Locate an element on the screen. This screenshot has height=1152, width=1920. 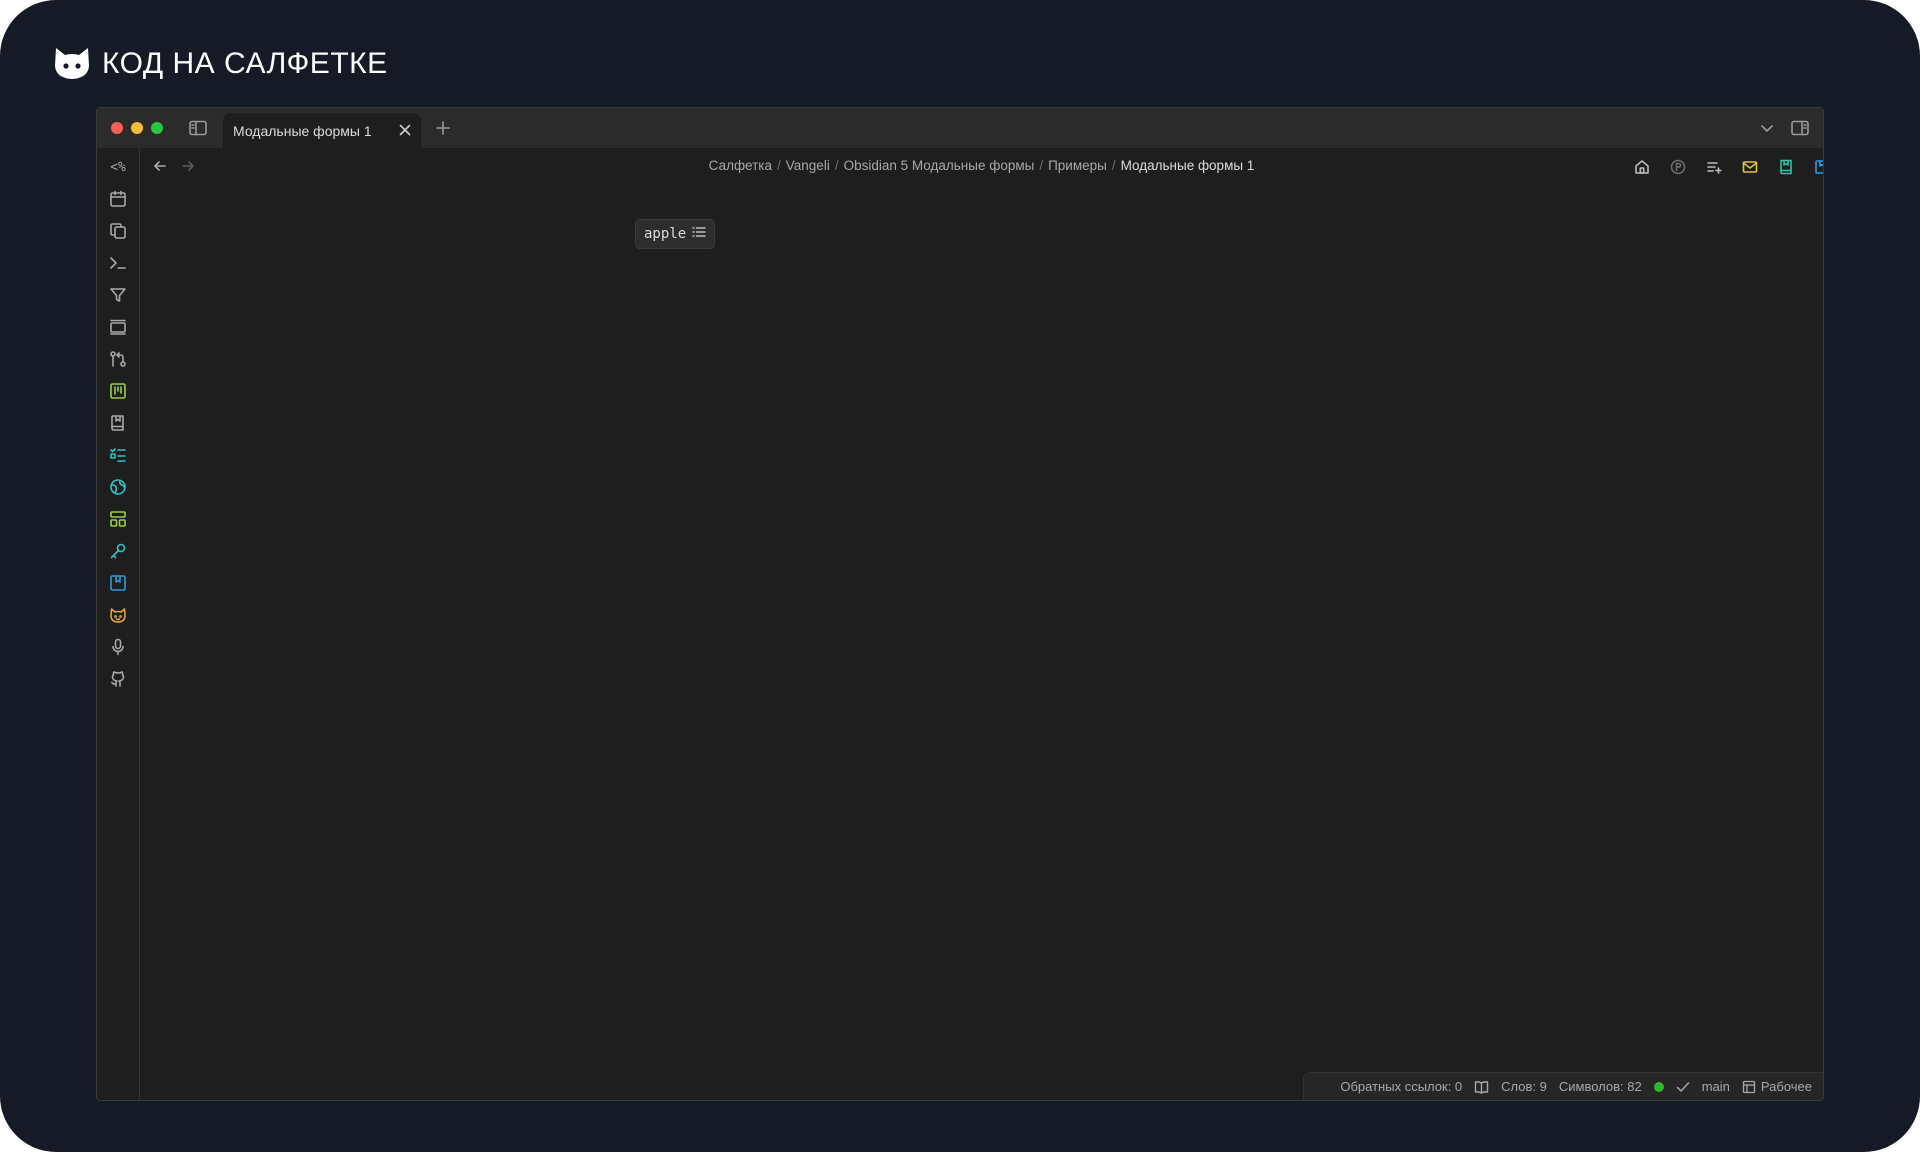
filter-icon is located at coordinates (118, 295).